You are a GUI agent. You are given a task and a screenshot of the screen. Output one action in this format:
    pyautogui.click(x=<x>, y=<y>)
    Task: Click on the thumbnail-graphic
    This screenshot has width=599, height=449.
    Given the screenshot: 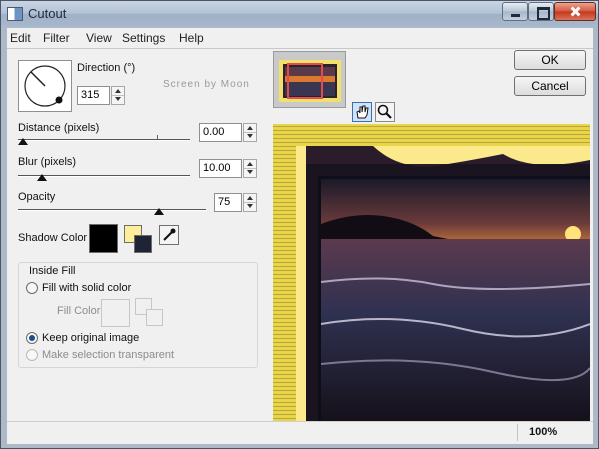 What is the action you would take?
    pyautogui.click(x=310, y=81)
    